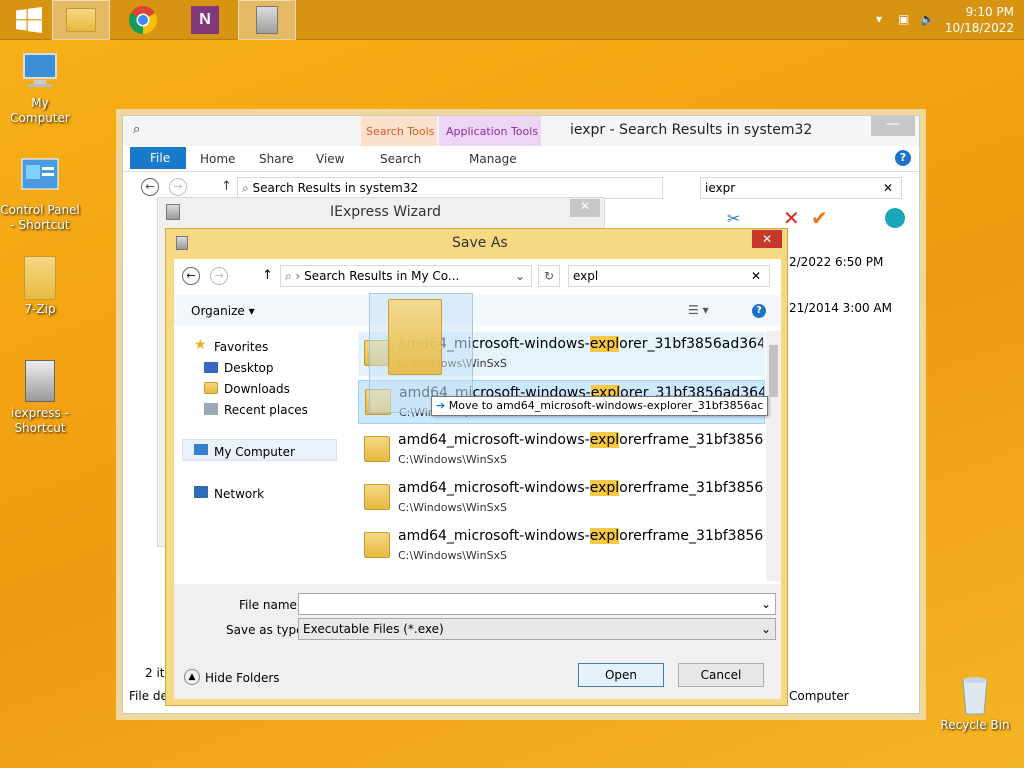 This screenshot has height=768, width=1024. I want to click on desktop-icon-label: Recycle Bin, so click(975, 725).